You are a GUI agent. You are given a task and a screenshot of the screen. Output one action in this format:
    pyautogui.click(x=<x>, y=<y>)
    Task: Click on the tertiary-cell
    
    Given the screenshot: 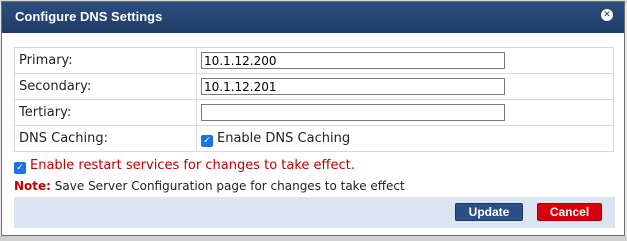 What is the action you would take?
    pyautogui.click(x=405, y=112)
    